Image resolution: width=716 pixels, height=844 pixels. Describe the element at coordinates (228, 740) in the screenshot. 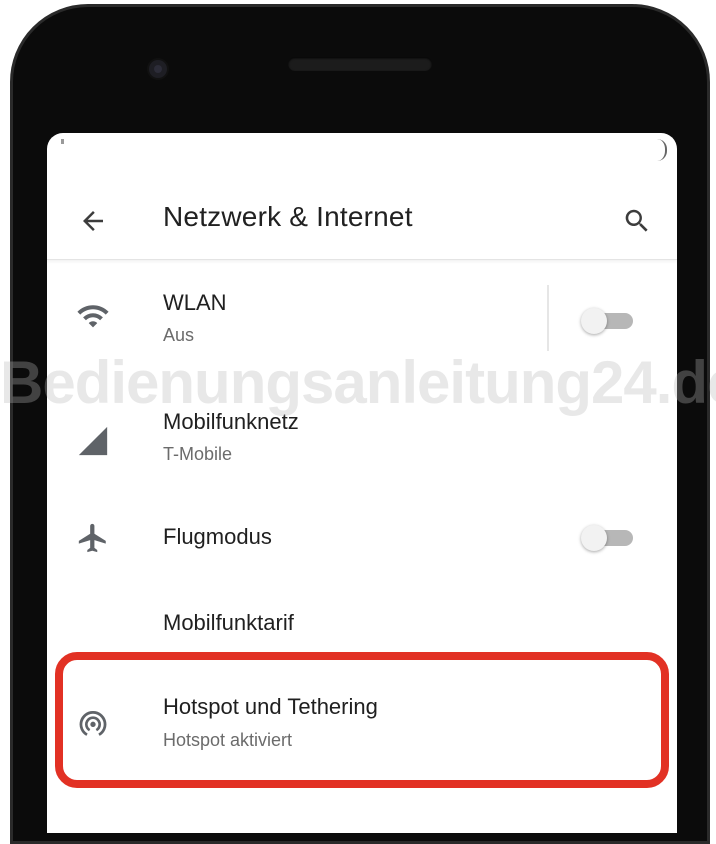

I see `hotspot-status: Hotspot aktiviert` at that location.